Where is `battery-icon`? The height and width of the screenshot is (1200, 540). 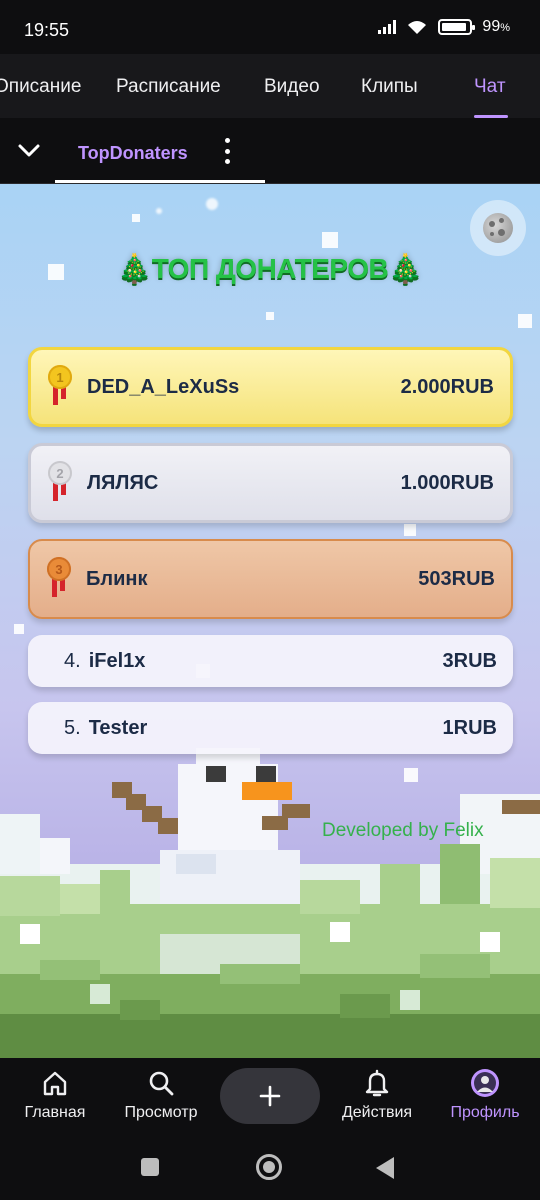
battery-icon is located at coordinates (457, 27).